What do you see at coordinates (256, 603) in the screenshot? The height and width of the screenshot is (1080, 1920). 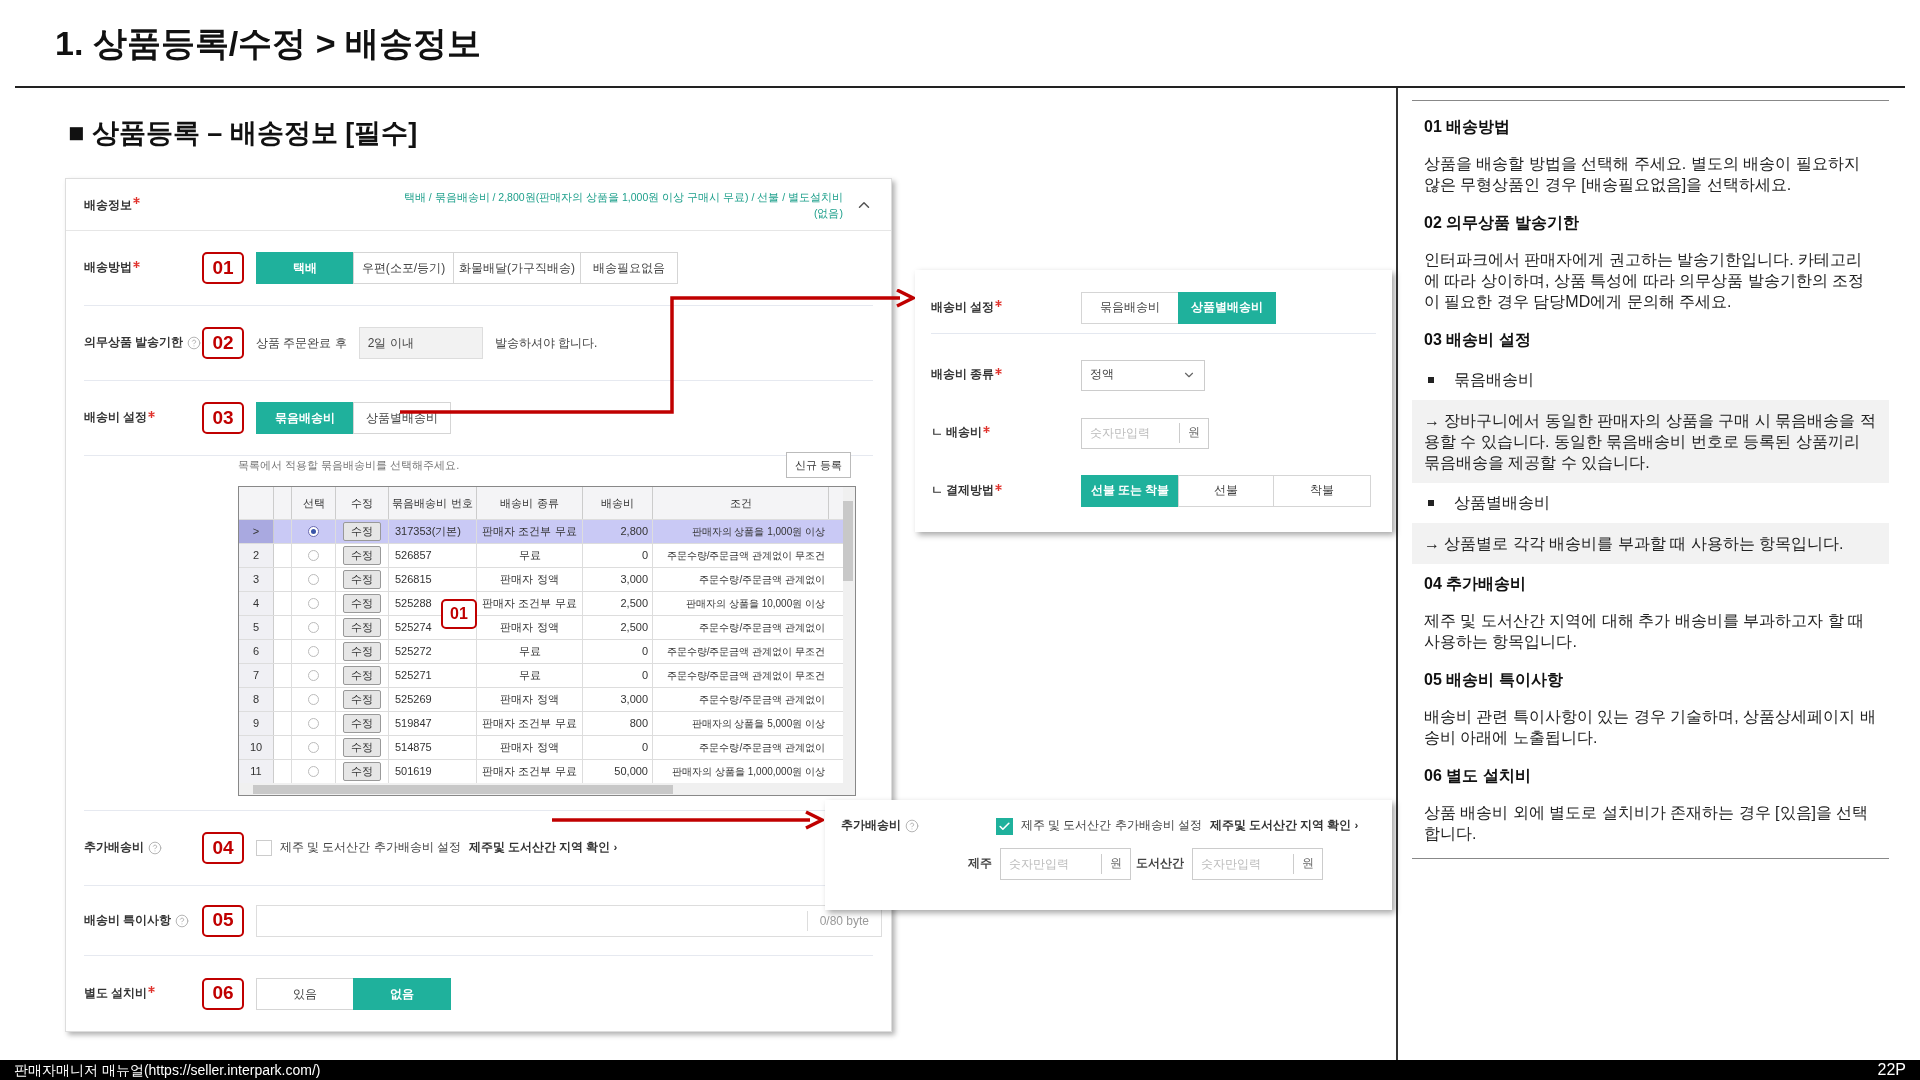 I see `row-header: 4` at bounding box center [256, 603].